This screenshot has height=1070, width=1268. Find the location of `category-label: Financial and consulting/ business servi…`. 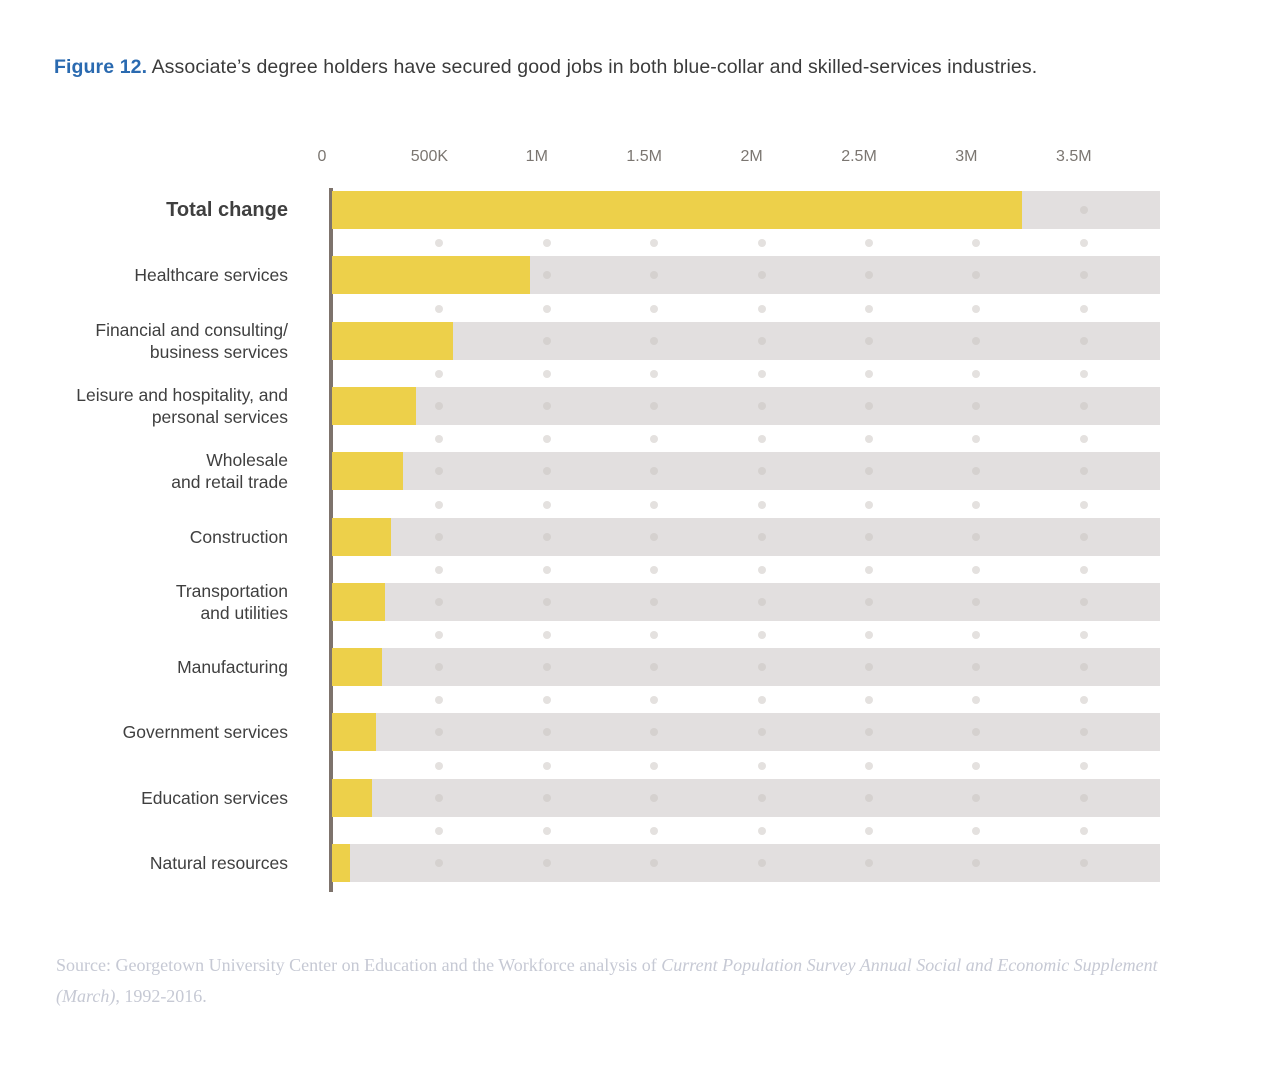

category-label: Financial and consulting/ business servi… is located at coordinates (191, 340).